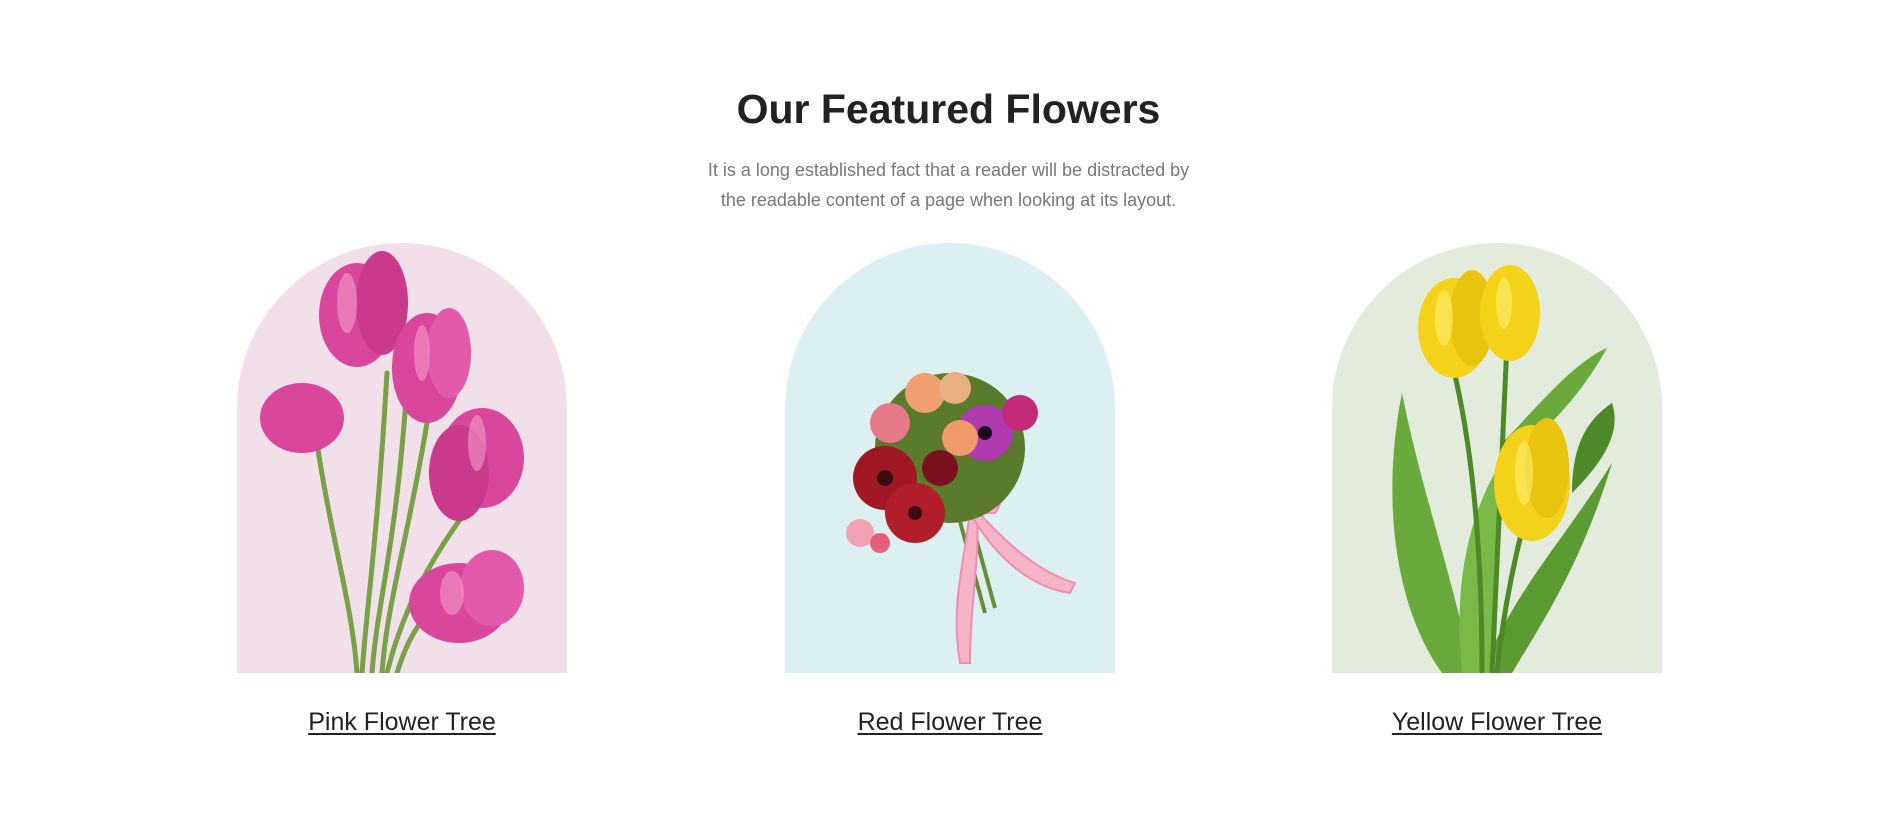 The height and width of the screenshot is (813, 1897). What do you see at coordinates (1497, 458) in the screenshot?
I see `yellow-tulips-image` at bounding box center [1497, 458].